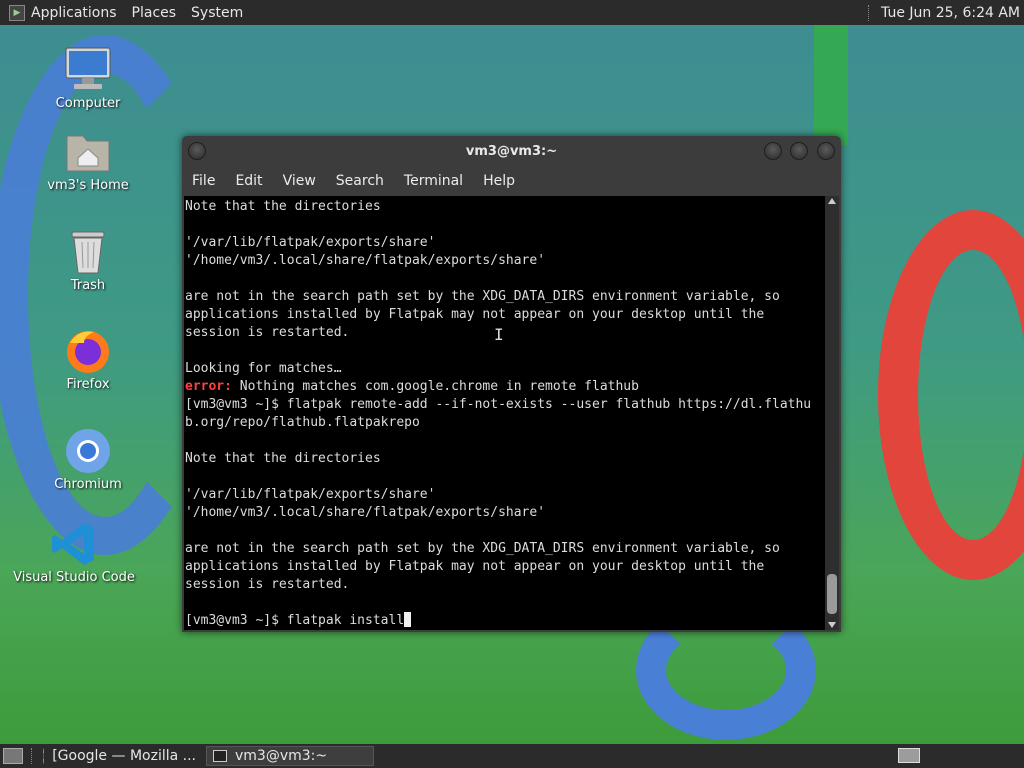  Describe the element at coordinates (88, 70) in the screenshot. I see `computer-icon` at that location.